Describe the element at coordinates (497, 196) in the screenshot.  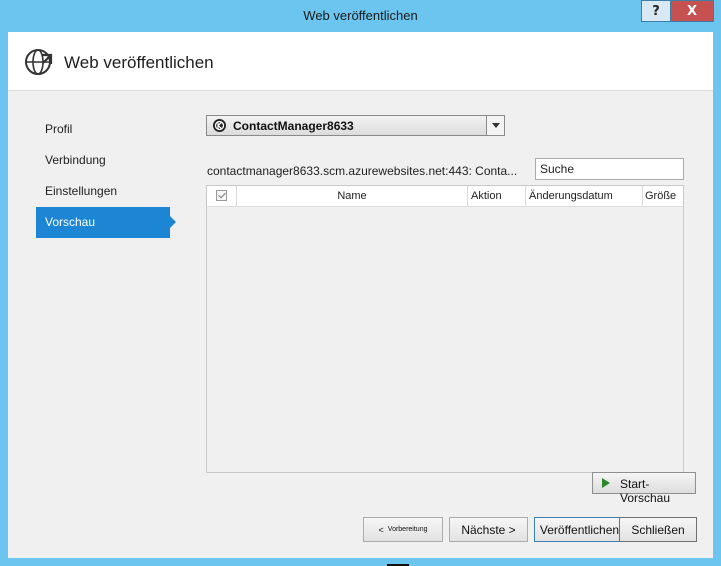
I see `column-aktion: Aktion` at that location.